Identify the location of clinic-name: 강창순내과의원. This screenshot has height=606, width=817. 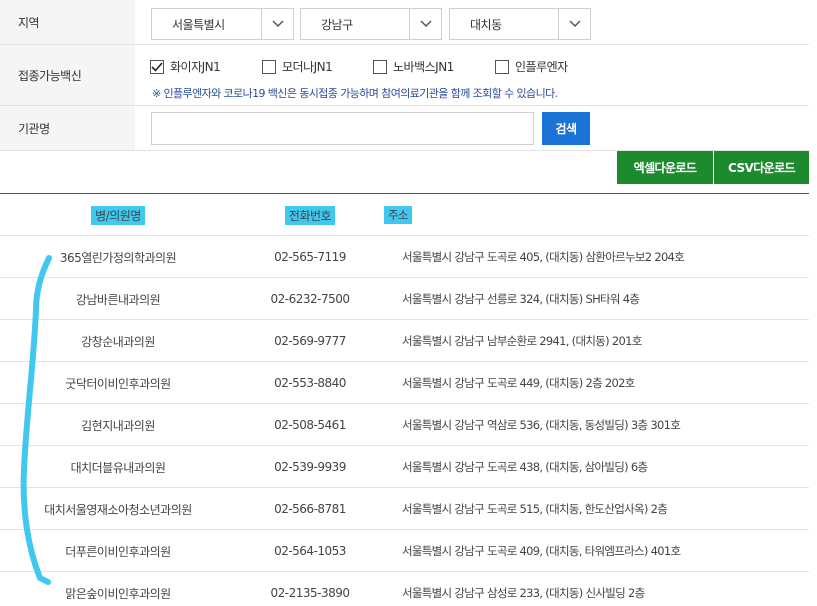
(118, 341).